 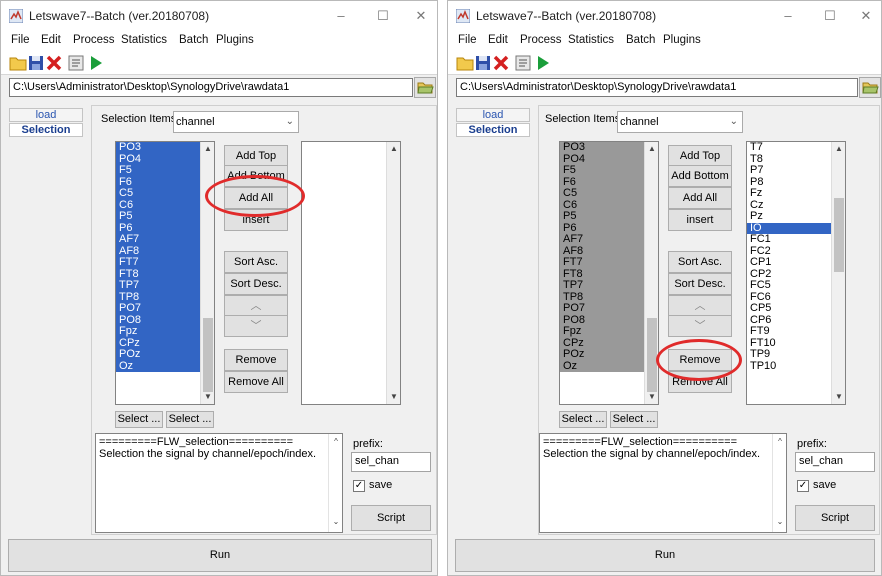 I want to click on chevron-up-icon: ︿, so click(x=256, y=306).